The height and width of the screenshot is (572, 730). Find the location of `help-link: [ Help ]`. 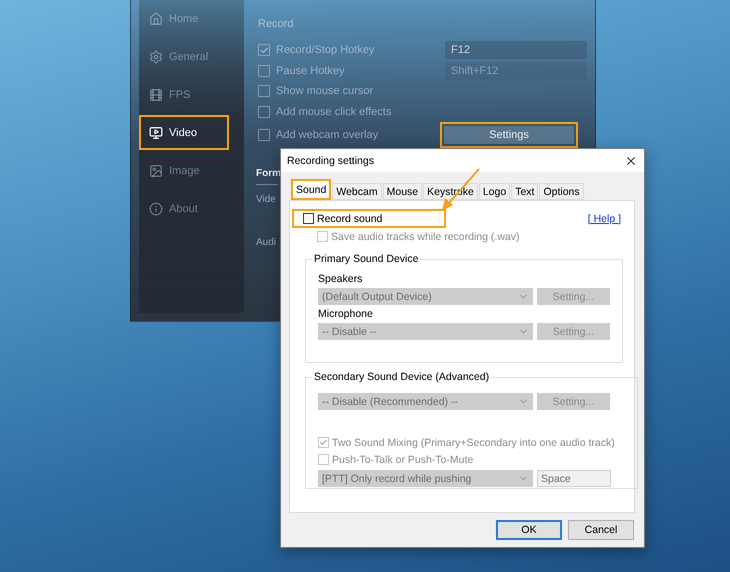

help-link: [ Help ] is located at coordinates (604, 218).